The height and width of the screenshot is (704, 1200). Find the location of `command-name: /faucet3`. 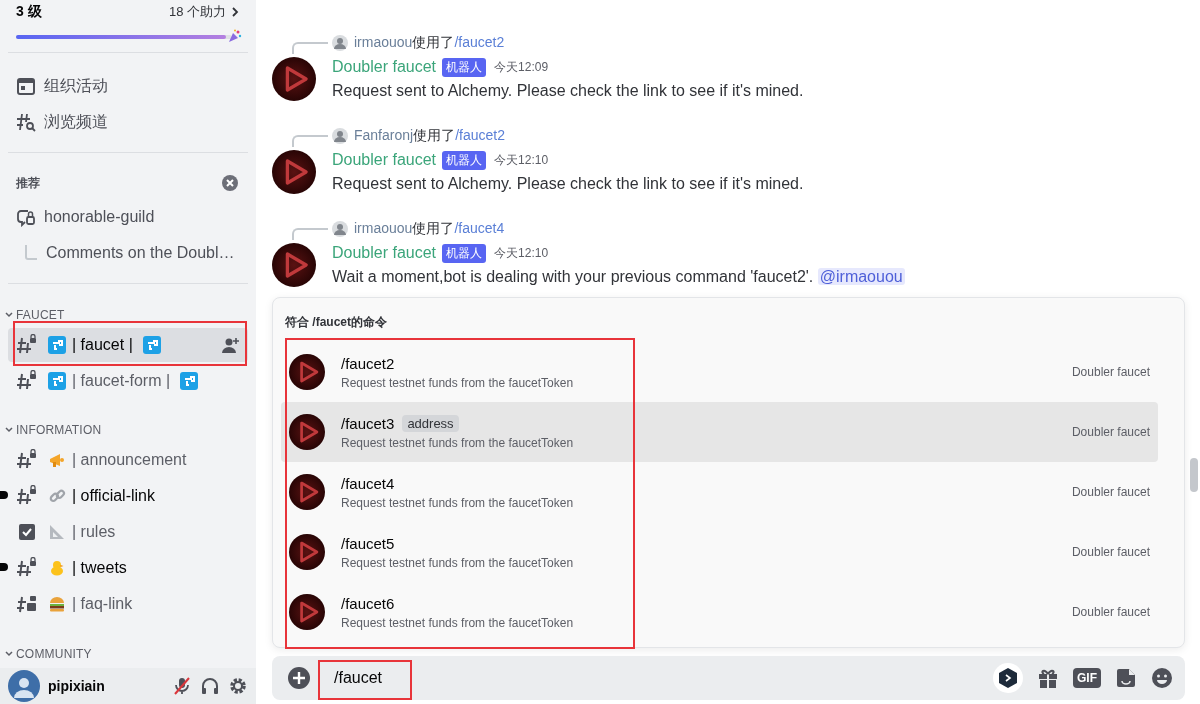

command-name: /faucet3 is located at coordinates (368, 423).